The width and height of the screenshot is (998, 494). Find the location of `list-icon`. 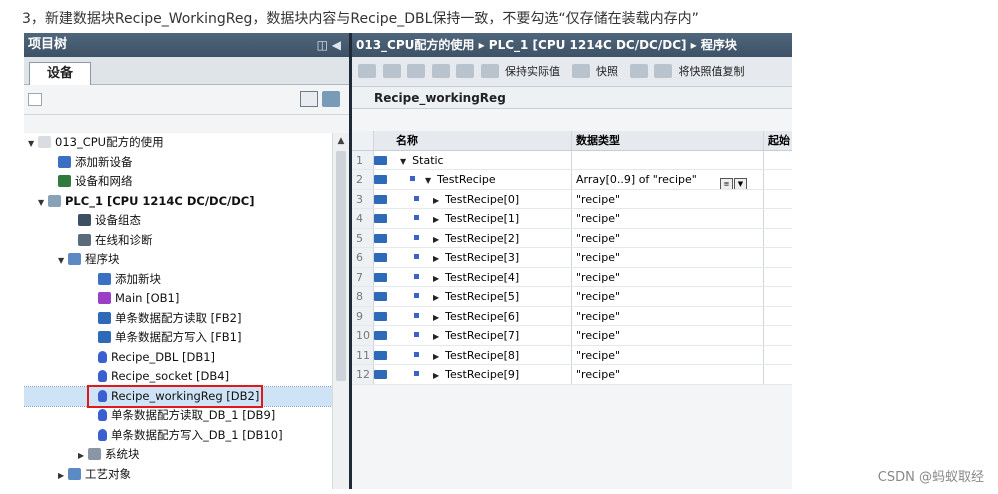

list-icon is located at coordinates (465, 71).